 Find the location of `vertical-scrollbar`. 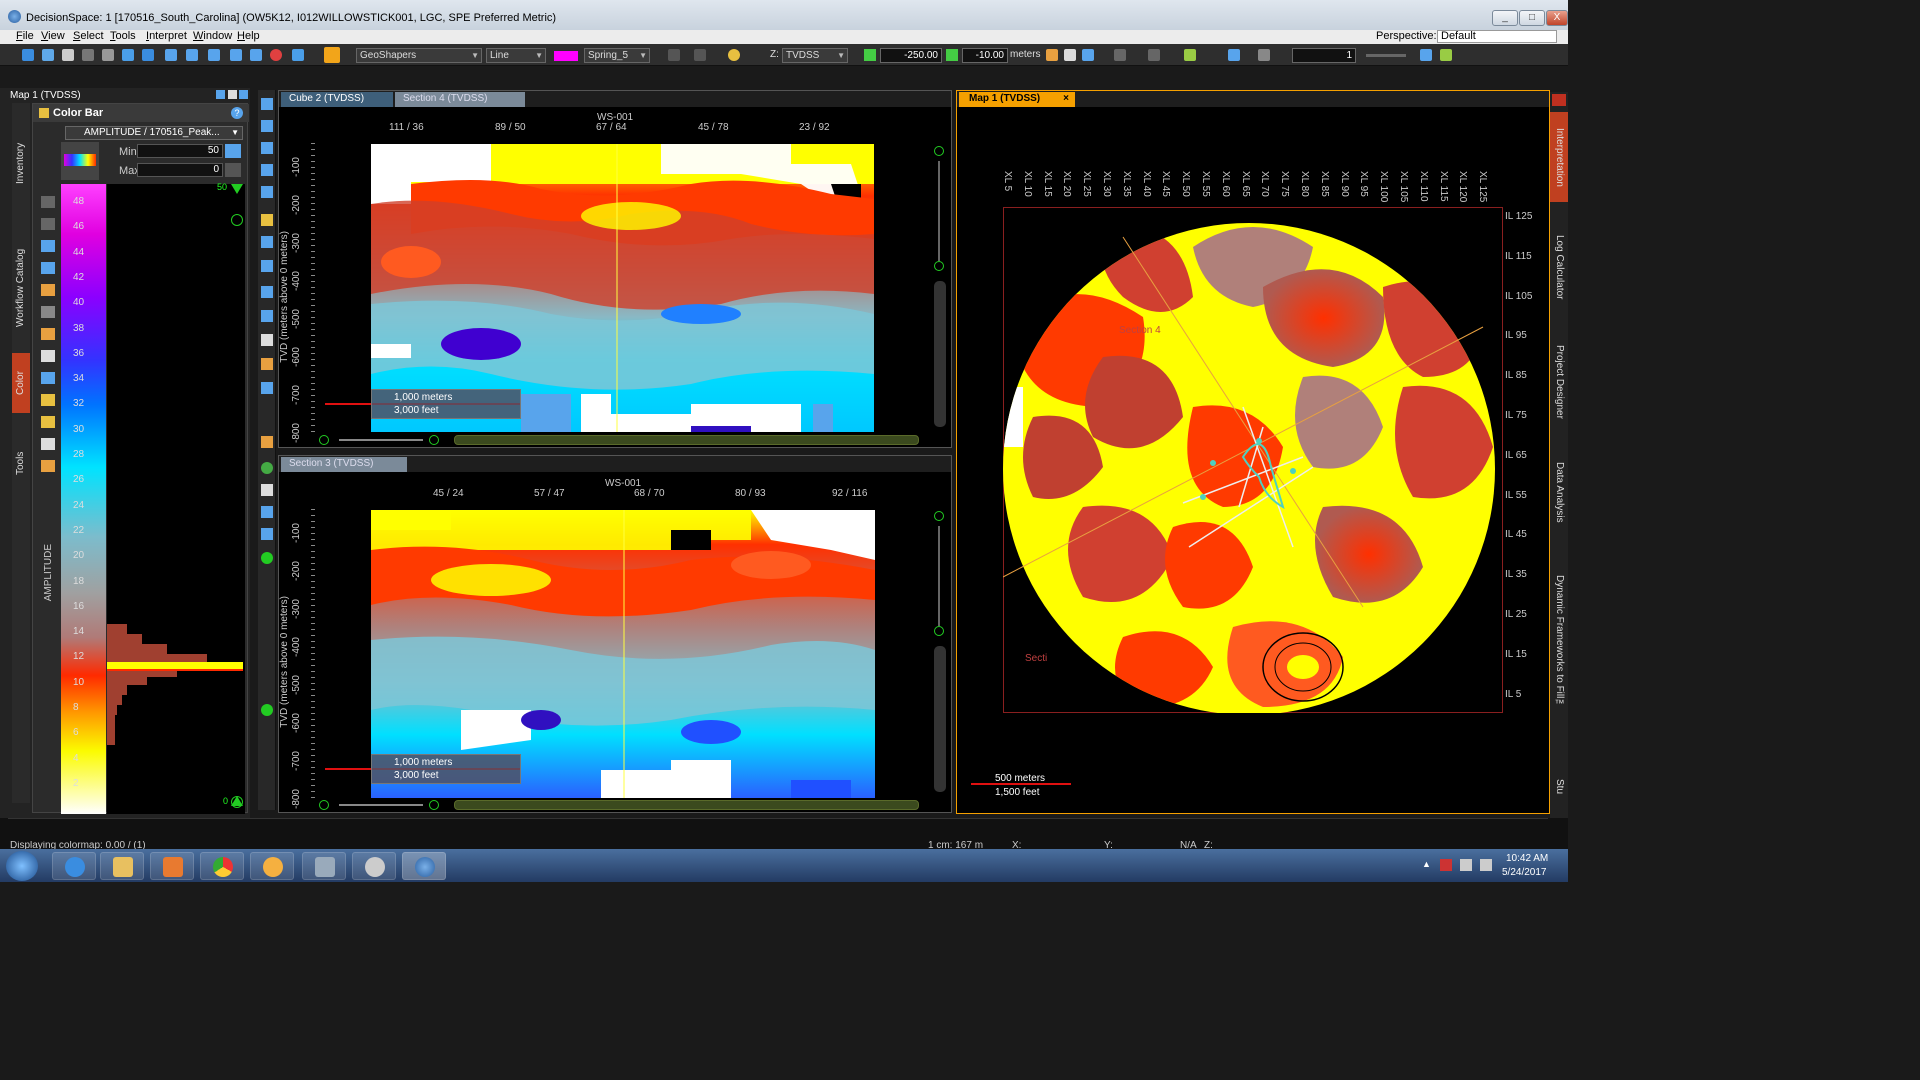

vertical-scrollbar is located at coordinates (940, 719).